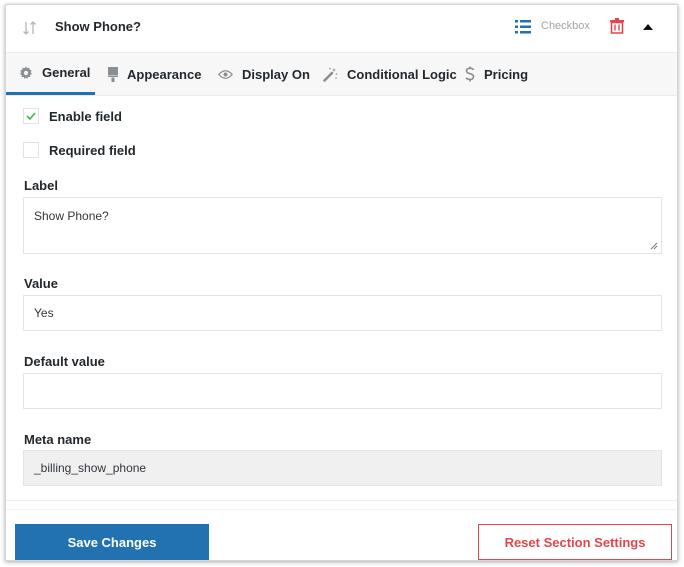 Image resolution: width=684 pixels, height=567 pixels. What do you see at coordinates (113, 74) in the screenshot?
I see `paint-brush-icon` at bounding box center [113, 74].